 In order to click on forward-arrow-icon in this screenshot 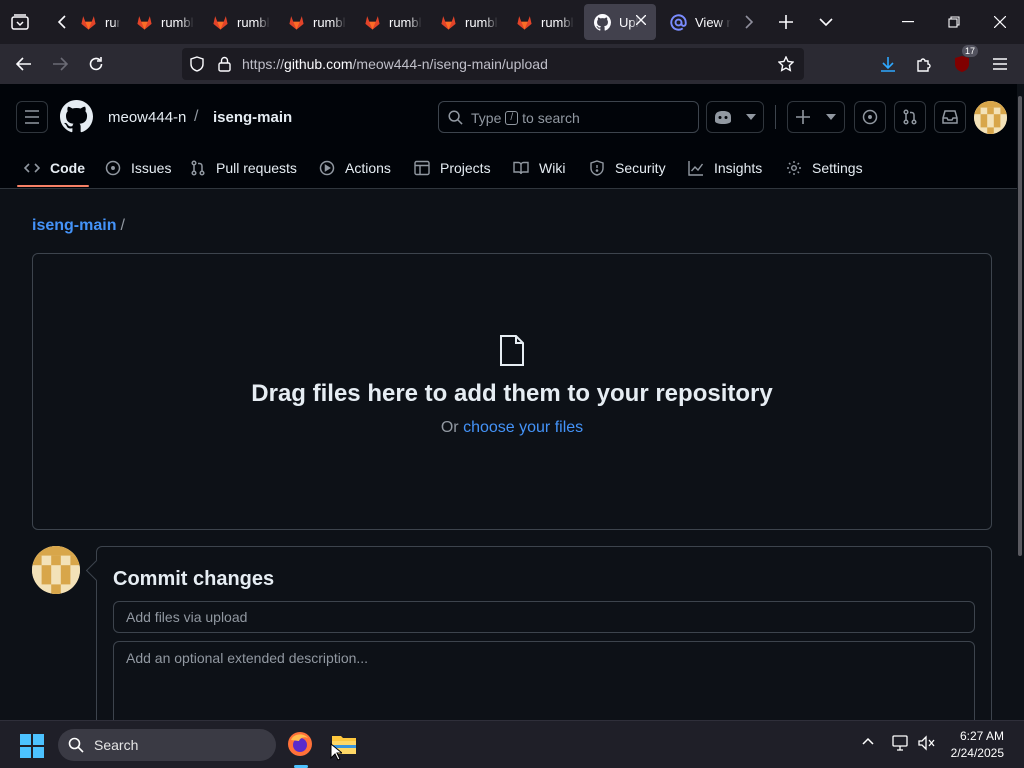, I will do `click(60, 64)`.